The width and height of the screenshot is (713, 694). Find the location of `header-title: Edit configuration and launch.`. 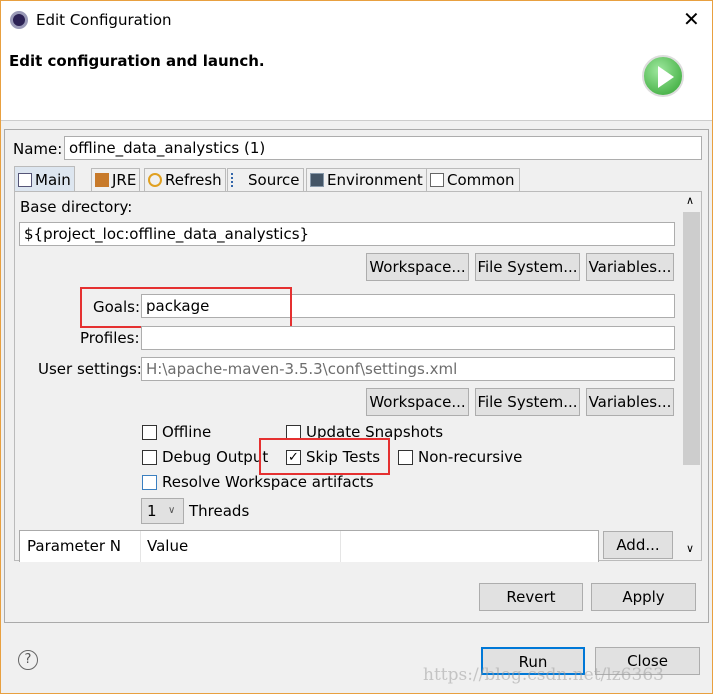

header-title: Edit configuration and launch. is located at coordinates (137, 61).